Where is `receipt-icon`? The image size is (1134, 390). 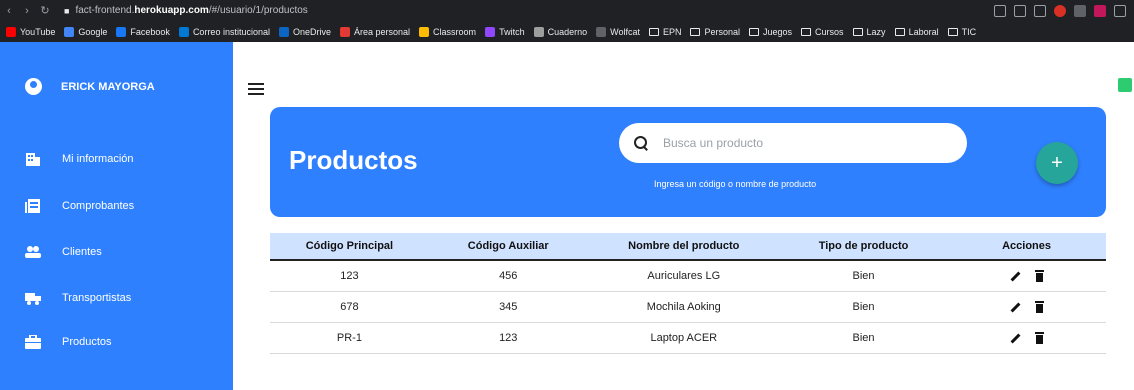
receipt-icon is located at coordinates (32, 206).